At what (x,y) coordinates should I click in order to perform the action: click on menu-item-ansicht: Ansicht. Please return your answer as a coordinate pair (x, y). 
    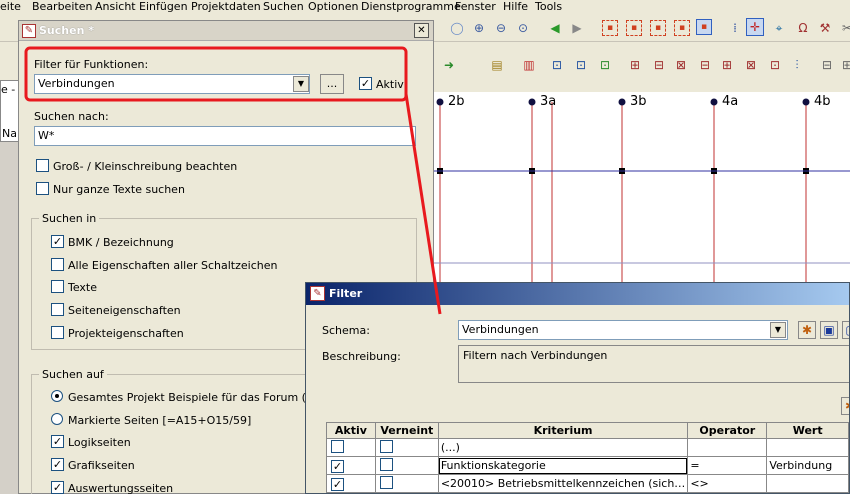
    Looking at the image, I should click on (115, 6).